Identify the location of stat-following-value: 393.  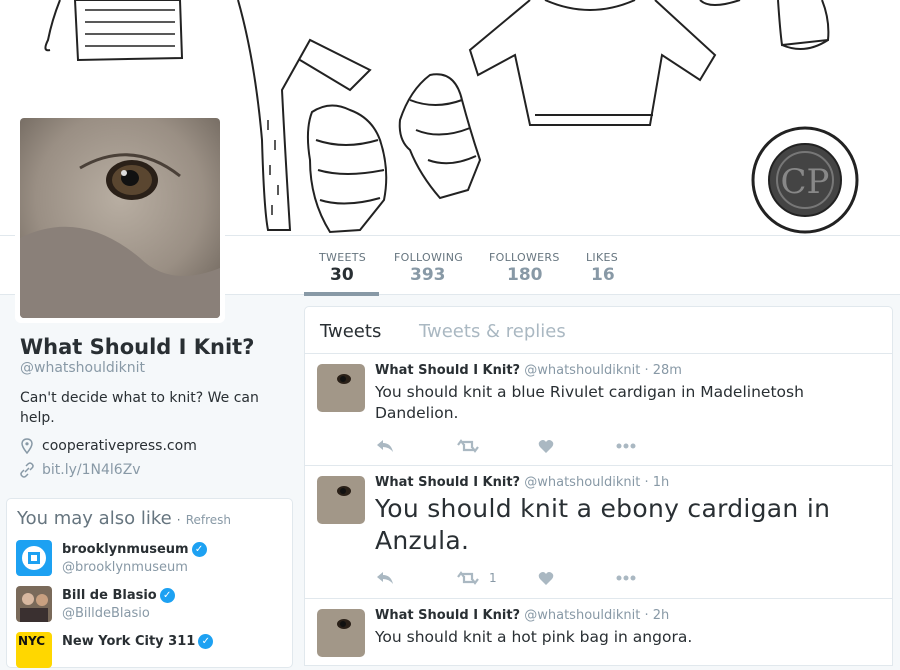
(428, 275).